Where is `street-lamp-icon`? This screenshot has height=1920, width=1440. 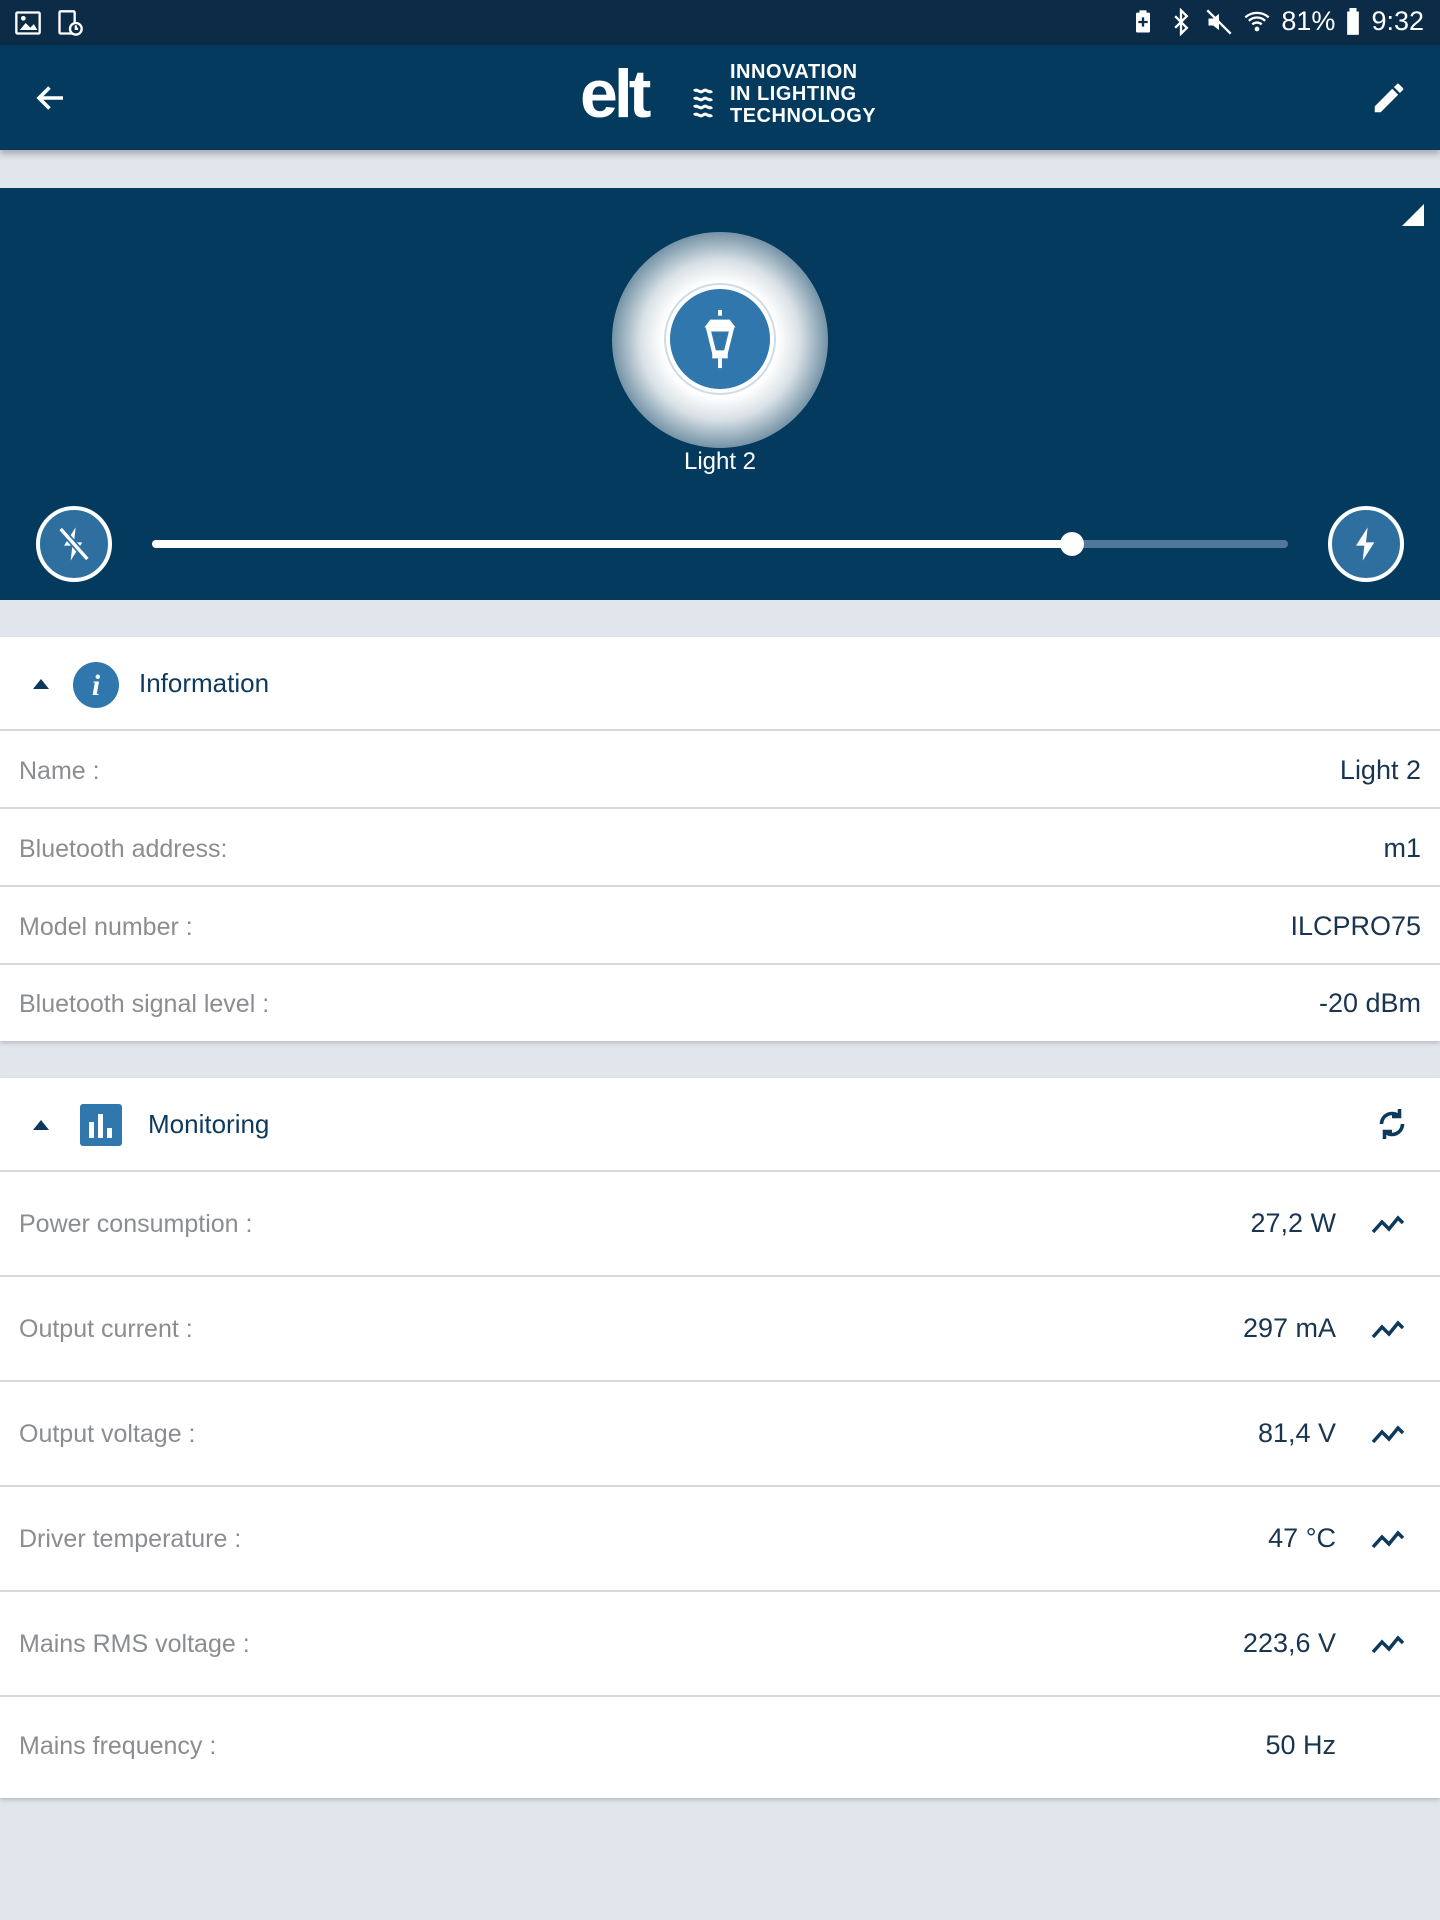
street-lamp-icon is located at coordinates (720, 339).